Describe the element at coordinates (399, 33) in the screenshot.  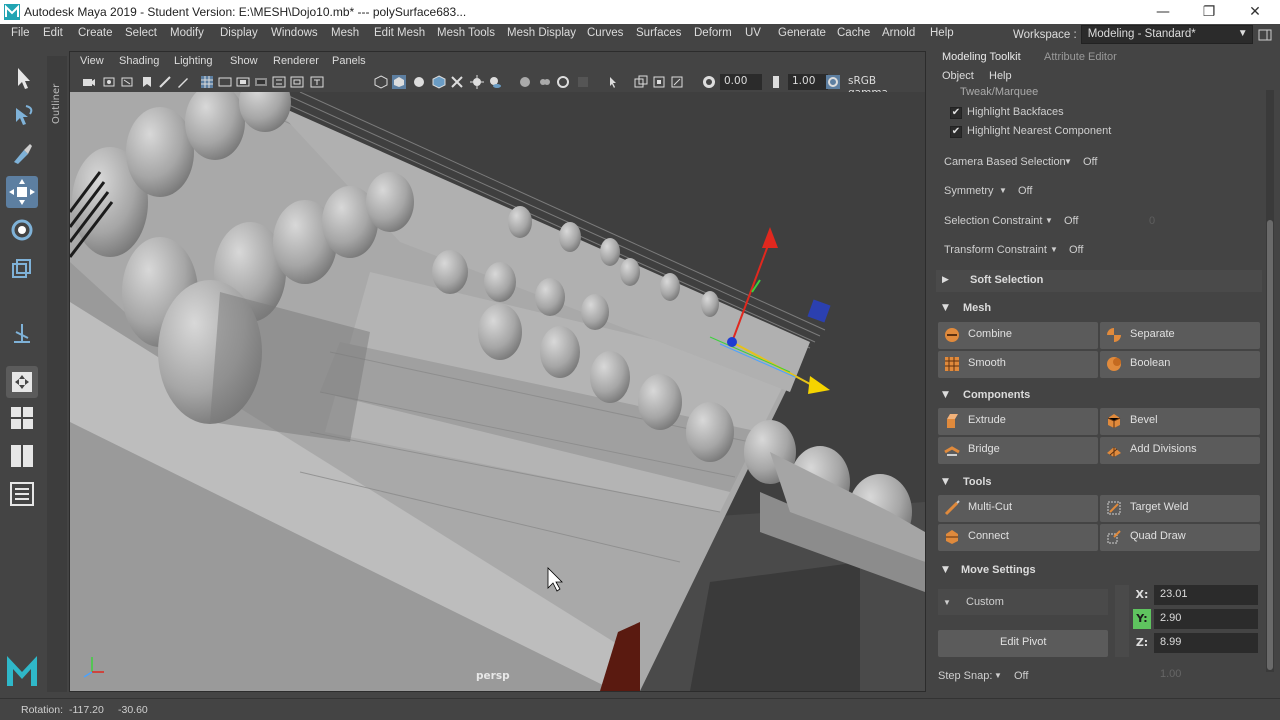
I see `menu-edit-mesh: Edit Mesh` at that location.